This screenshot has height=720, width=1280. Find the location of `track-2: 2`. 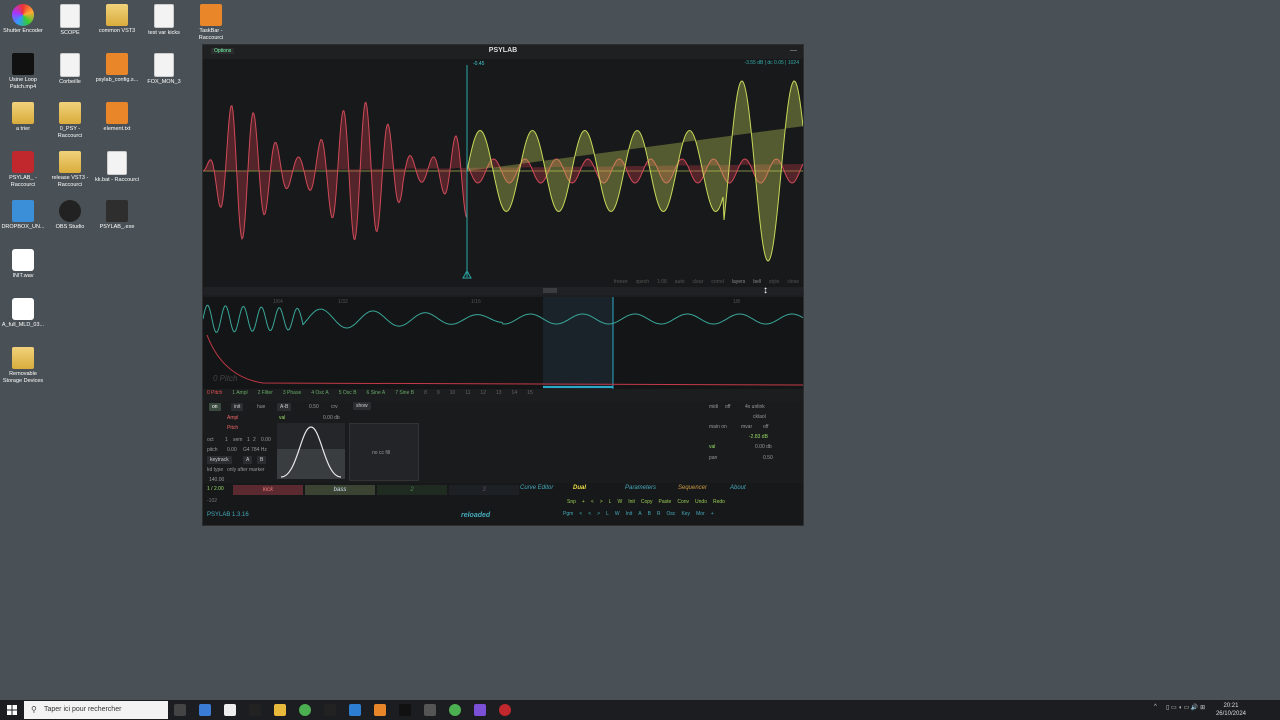

track-2: 2 is located at coordinates (412, 490).